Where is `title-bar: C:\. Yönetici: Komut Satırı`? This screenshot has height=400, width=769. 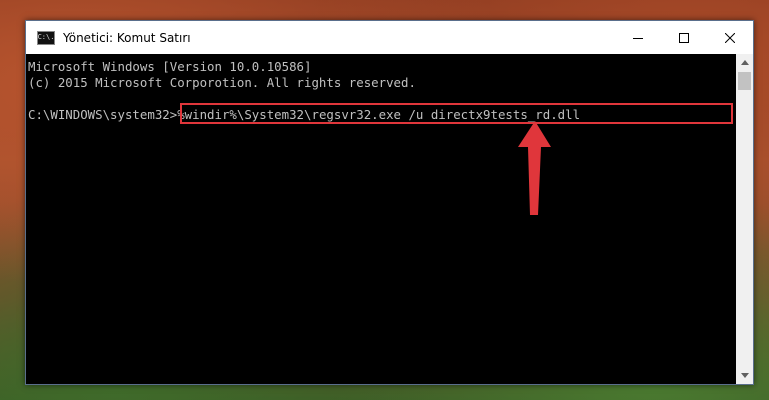
title-bar: C:\. Yönetici: Komut Satırı is located at coordinates (389, 37).